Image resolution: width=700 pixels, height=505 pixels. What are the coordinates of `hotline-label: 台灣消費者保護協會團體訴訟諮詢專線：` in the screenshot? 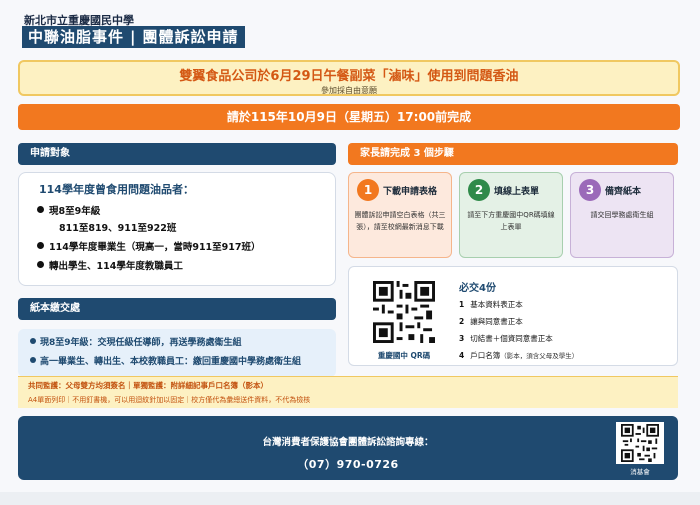 It's located at (348, 442).